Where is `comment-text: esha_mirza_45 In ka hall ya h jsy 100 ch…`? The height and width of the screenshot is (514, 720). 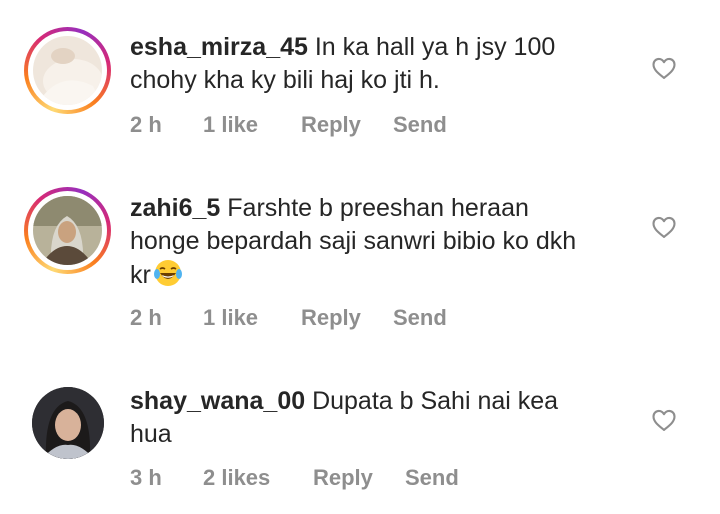 comment-text: esha_mirza_45 In ka hall ya h jsy 100 ch… is located at coordinates (365, 64).